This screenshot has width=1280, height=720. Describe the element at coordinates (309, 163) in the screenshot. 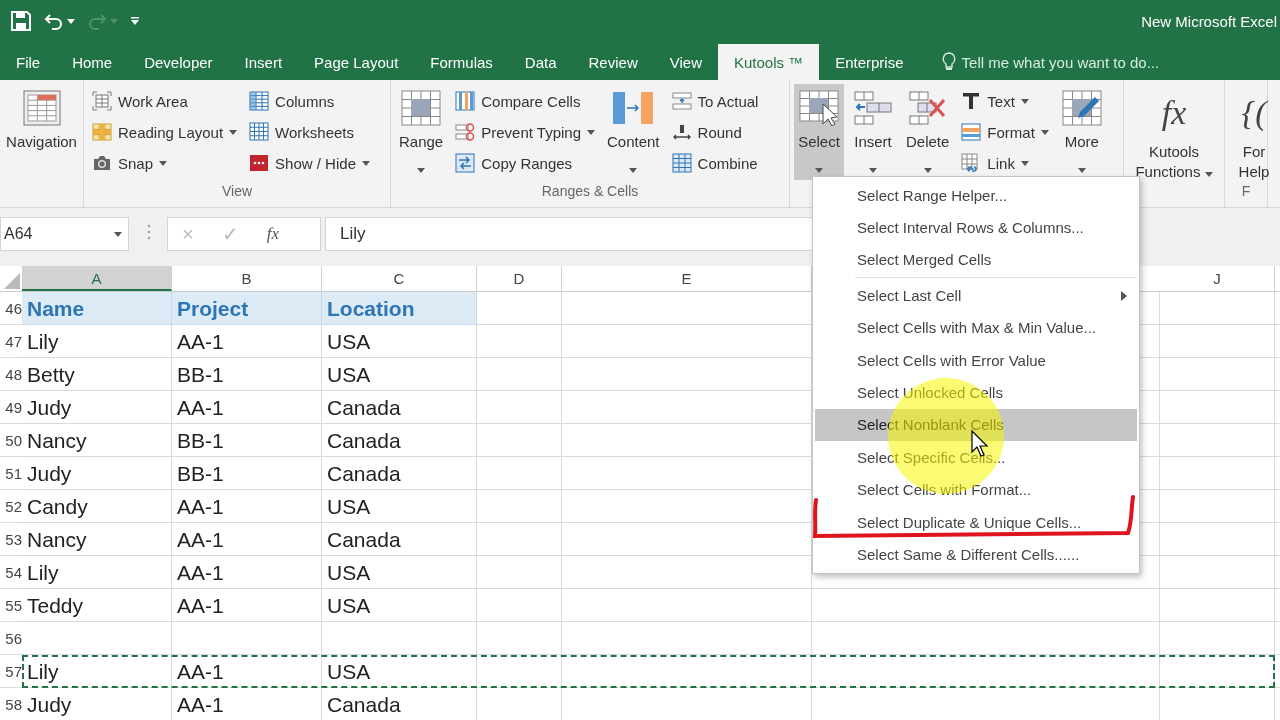

I see `ribbon-button: Show / Hide` at that location.